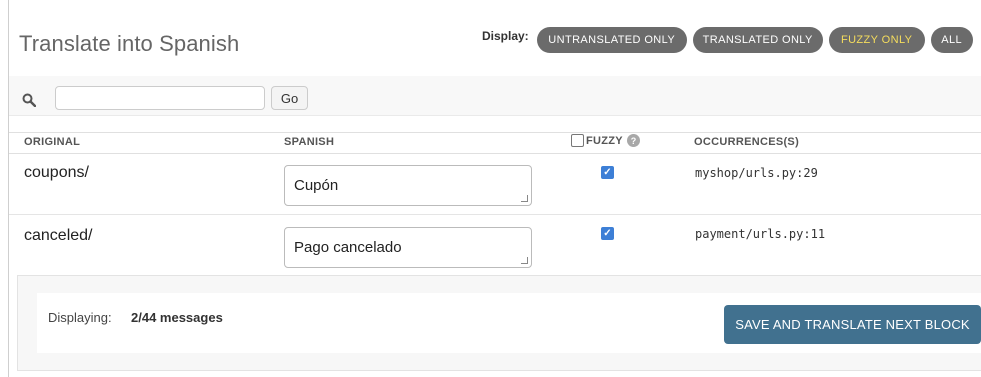 The image size is (981, 377). What do you see at coordinates (611, 40) in the screenshot?
I see `filter-untranslated-button: UNTRANSLATED ONLY` at bounding box center [611, 40].